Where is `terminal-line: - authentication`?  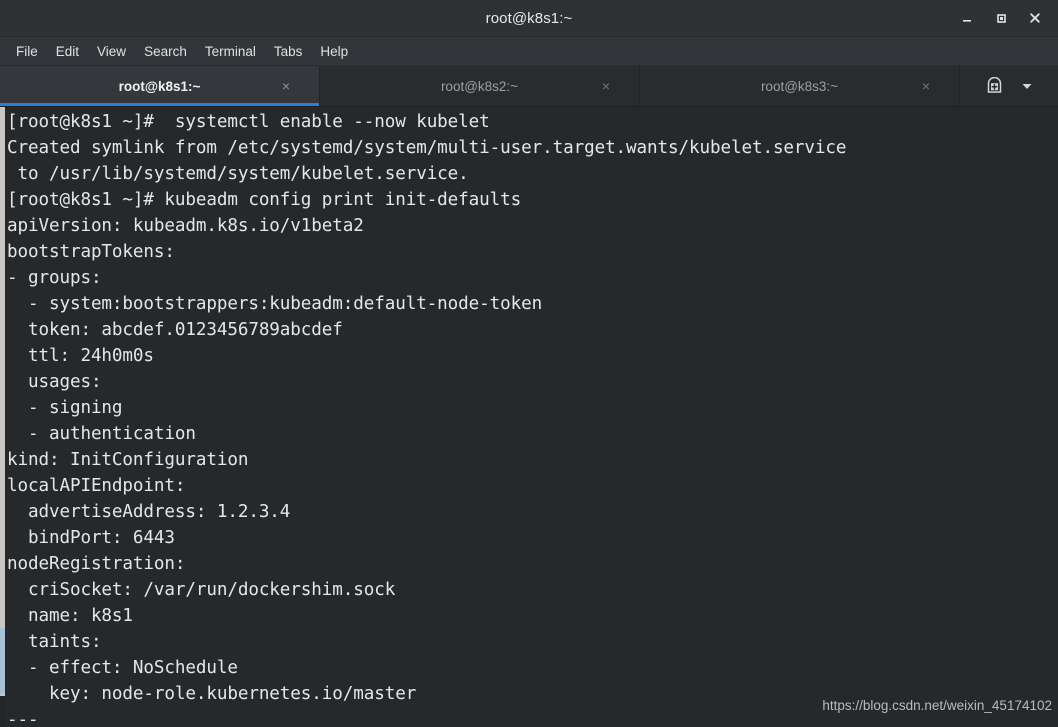 terminal-line: - authentication is located at coordinates (101, 434).